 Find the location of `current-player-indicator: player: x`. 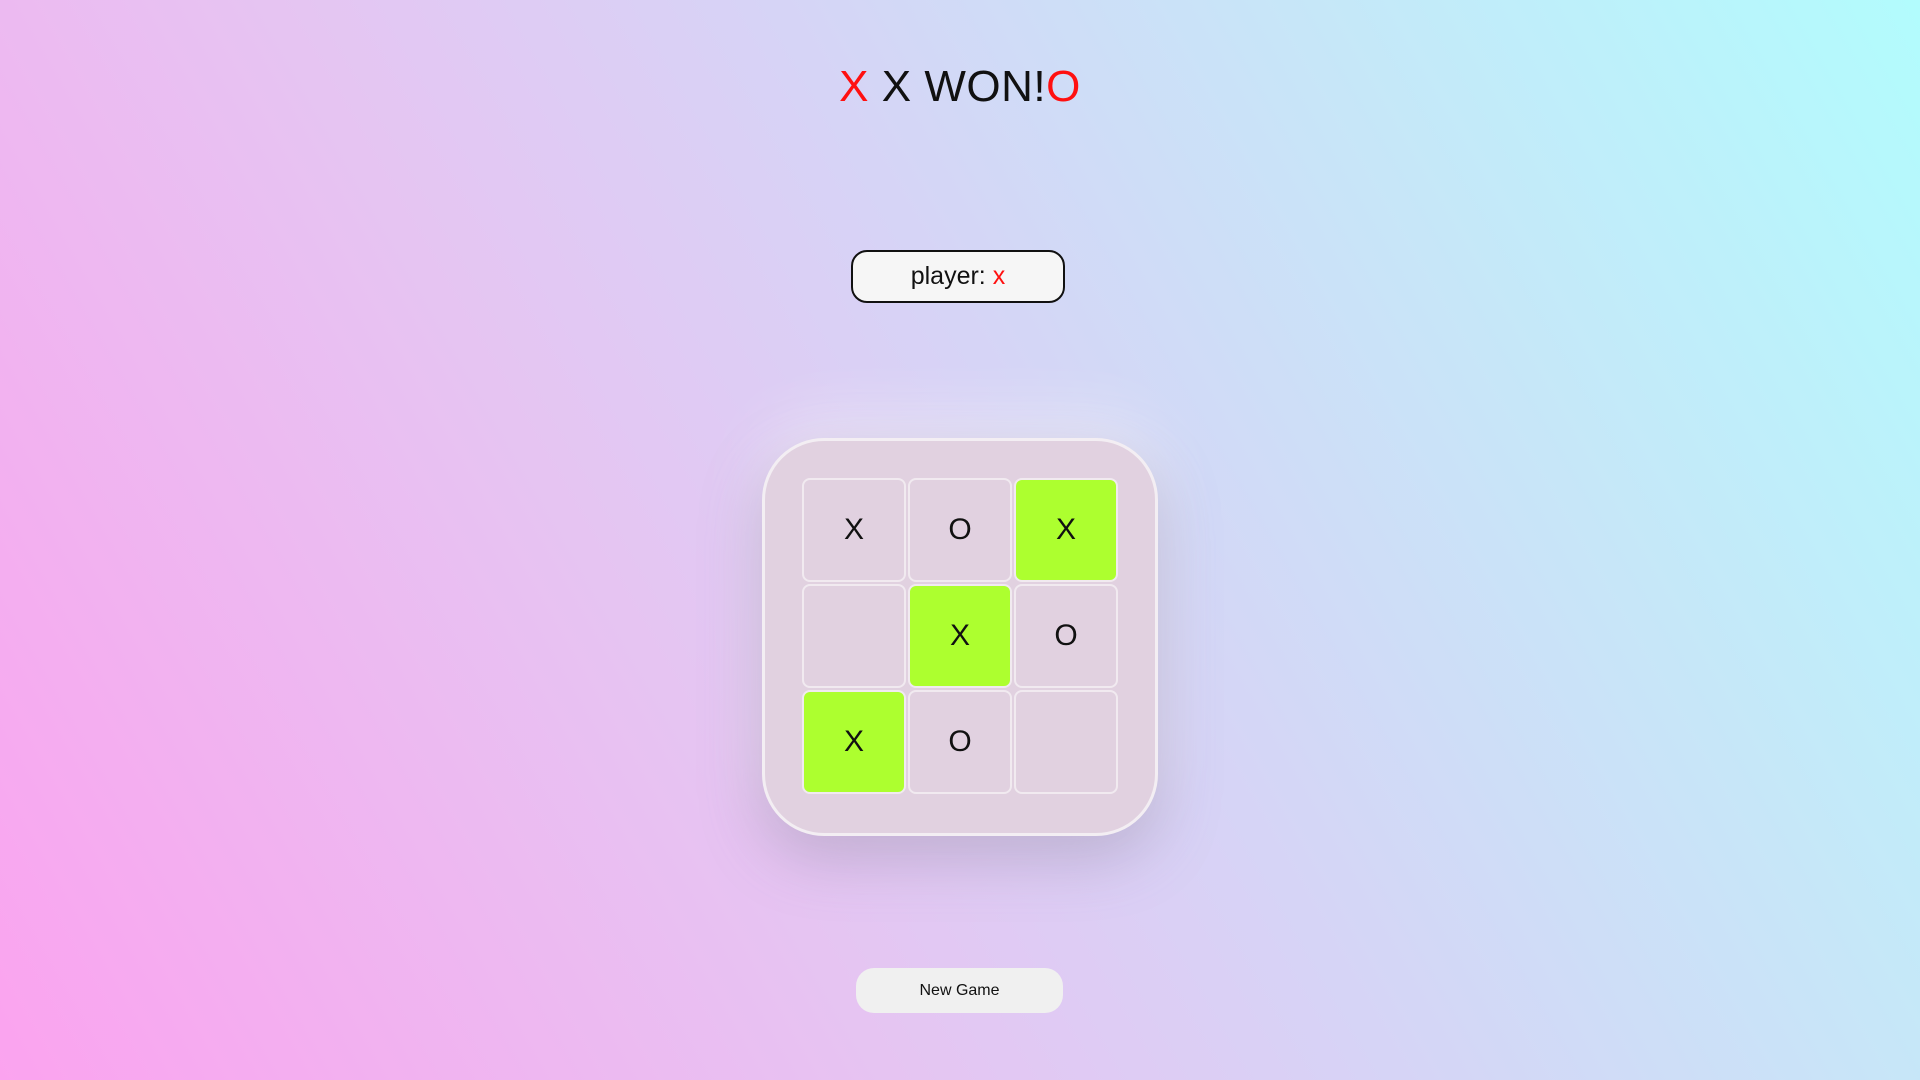

current-player-indicator: player: x is located at coordinates (958, 276).